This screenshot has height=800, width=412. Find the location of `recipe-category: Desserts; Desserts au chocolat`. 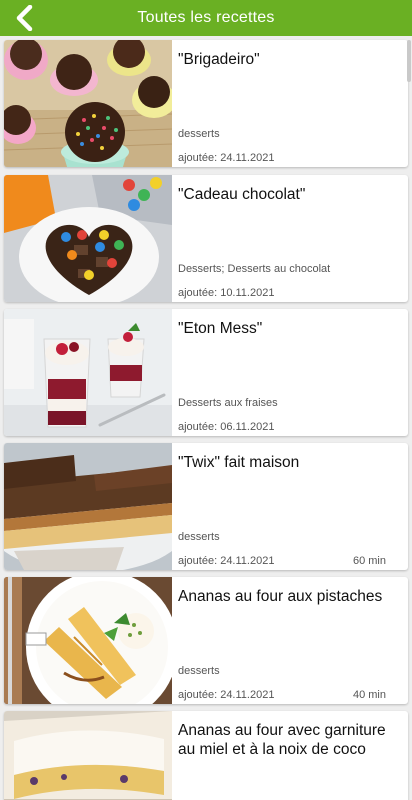

recipe-category: Desserts; Desserts au chocolat is located at coordinates (254, 269).